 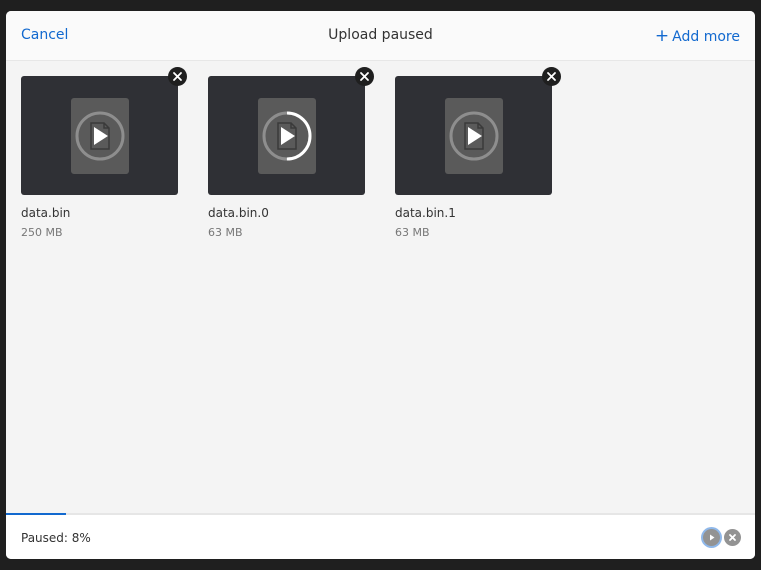 I want to click on dialog-header: Cancel Upload paused + Add more, so click(x=380, y=36).